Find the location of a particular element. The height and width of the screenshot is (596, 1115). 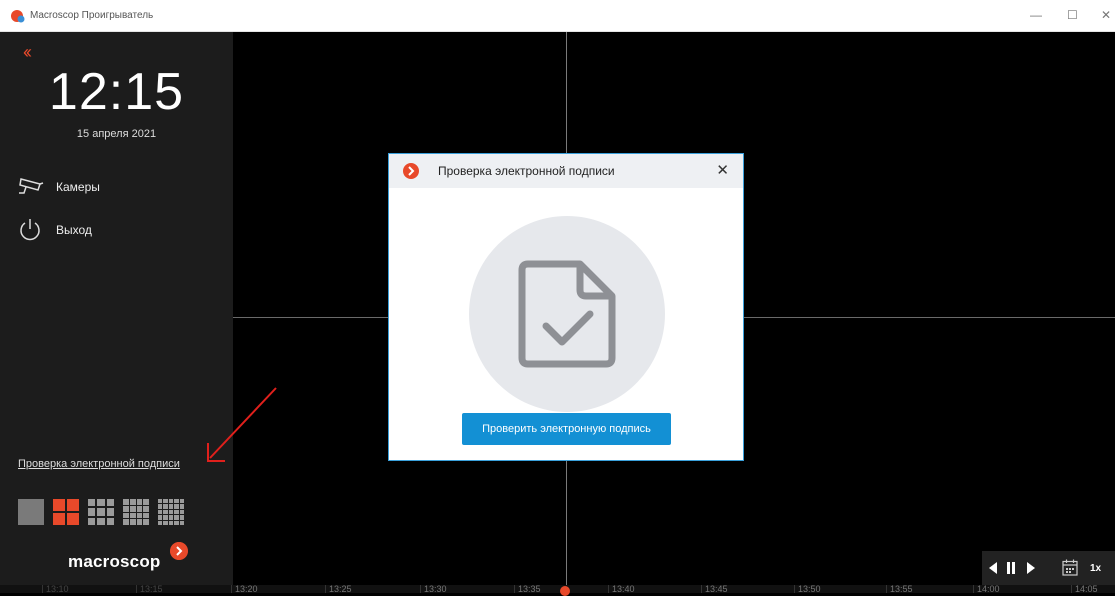

pause-icon is located at coordinates (1011, 568).